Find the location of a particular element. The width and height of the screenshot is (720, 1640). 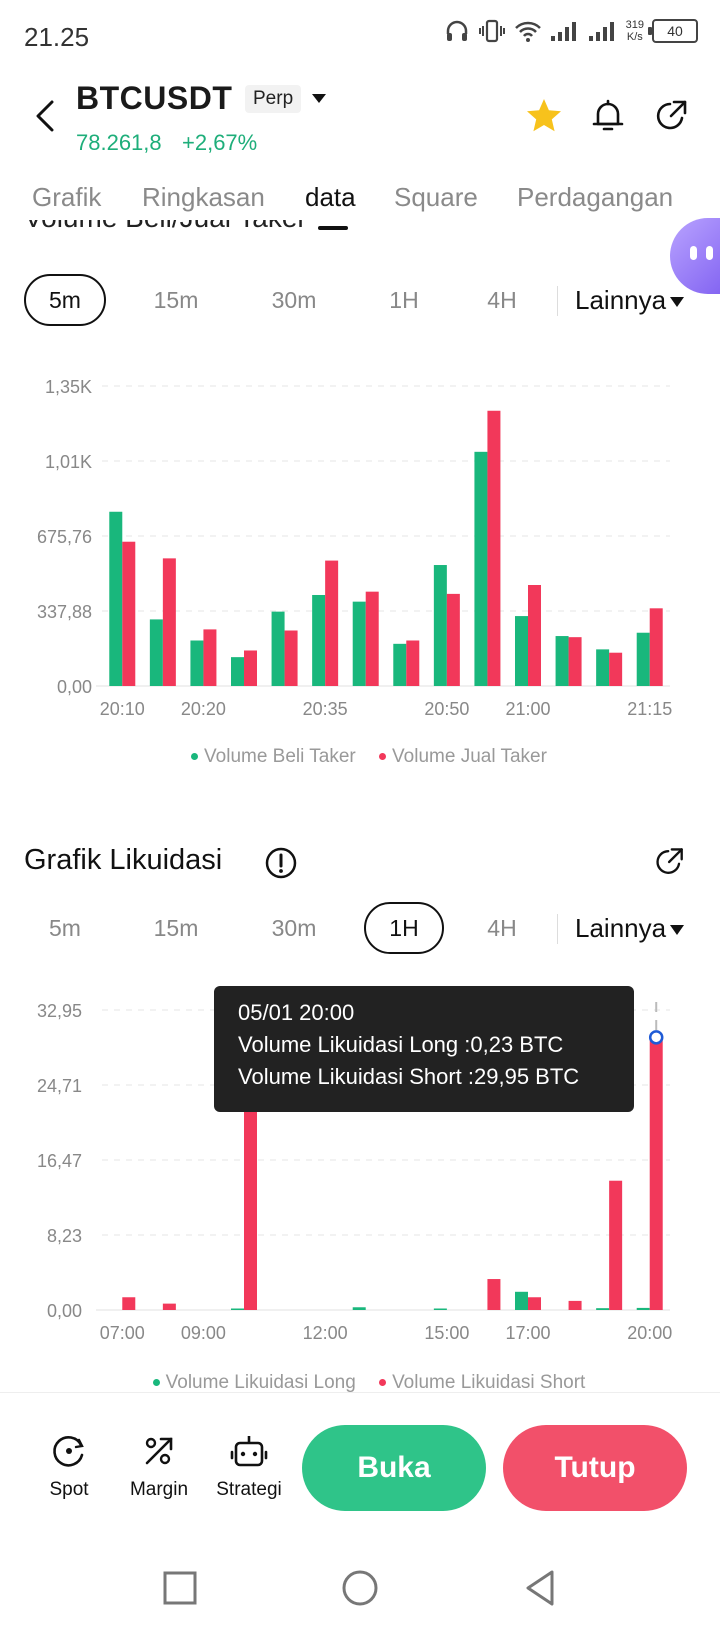

home-icon is located at coordinates (360, 1588).